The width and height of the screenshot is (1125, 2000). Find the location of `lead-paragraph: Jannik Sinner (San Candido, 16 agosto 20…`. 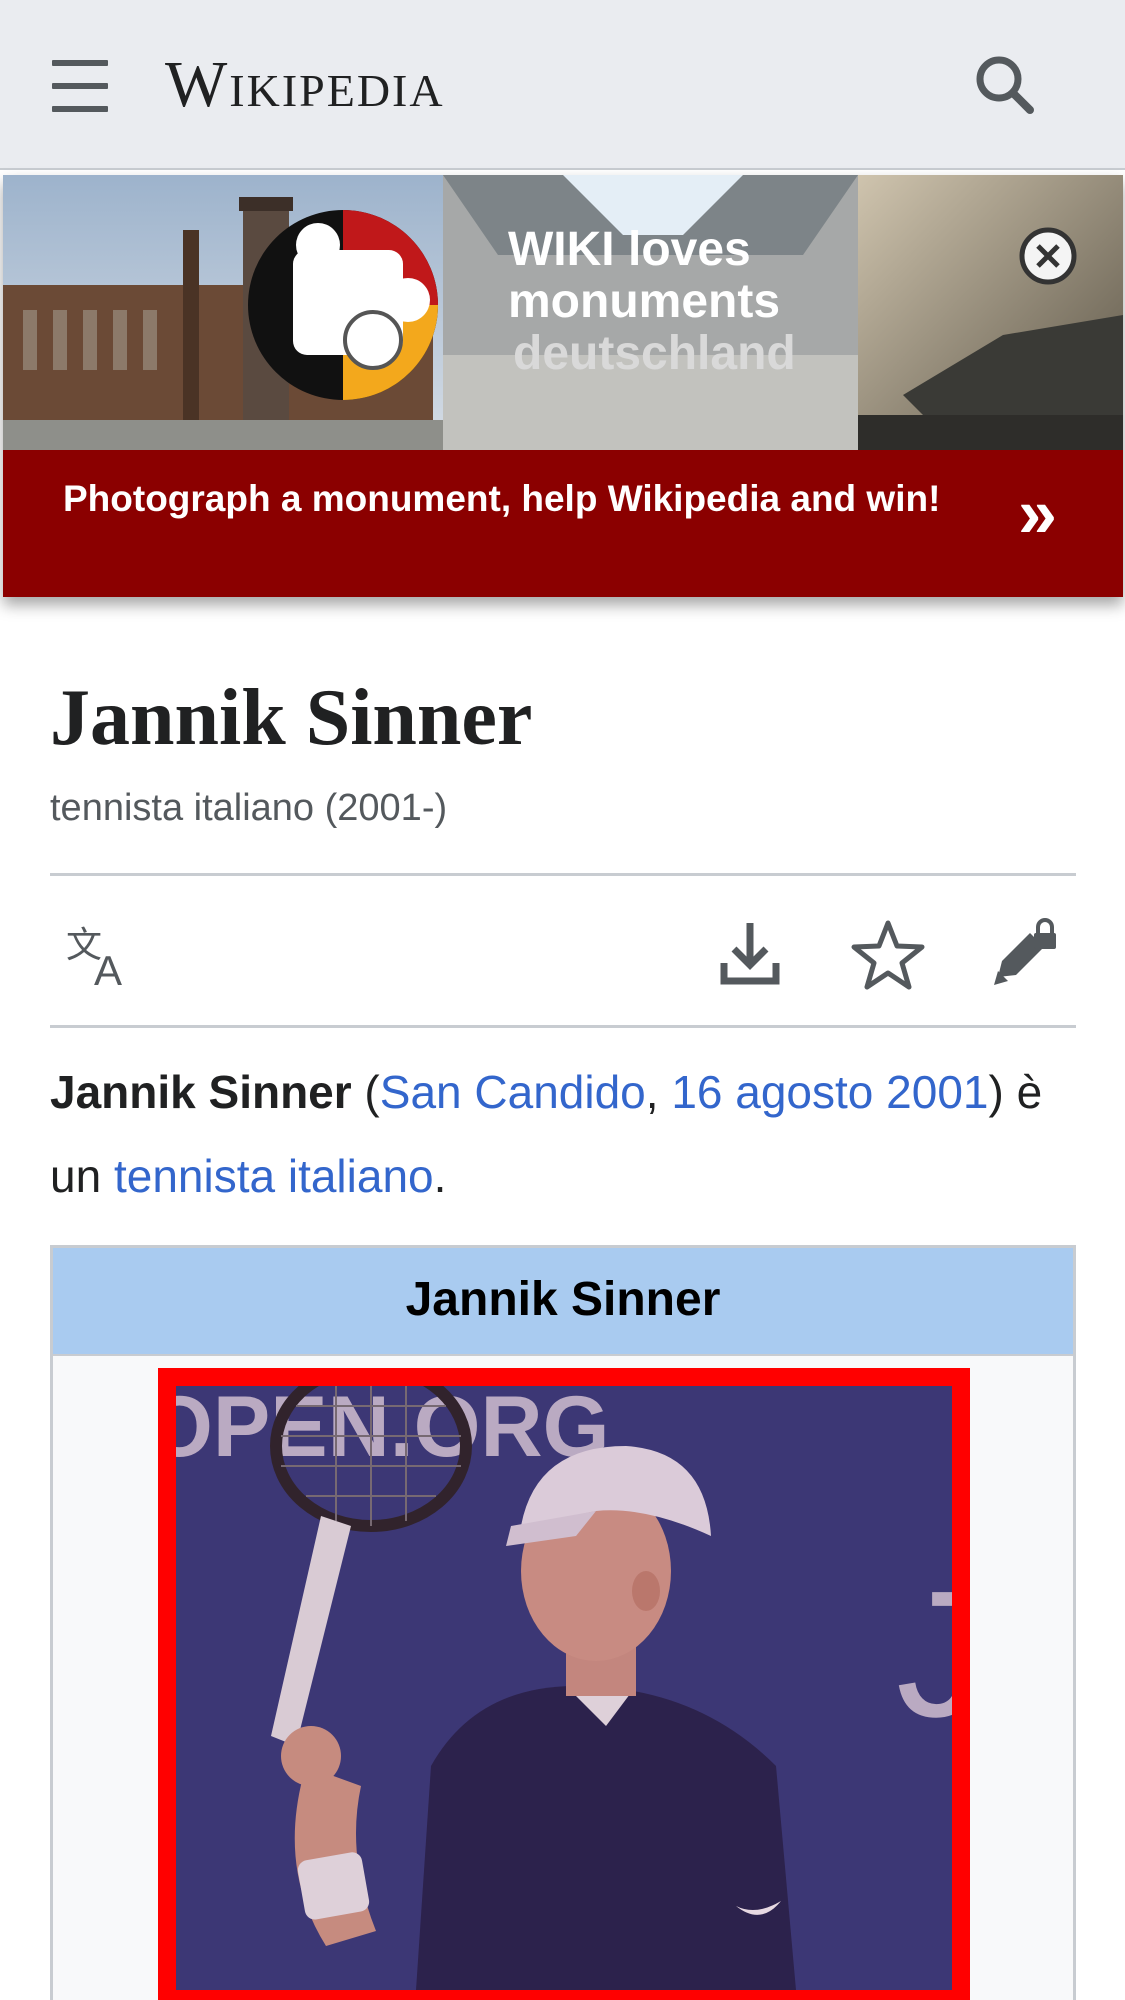

lead-paragraph: Jannik Sinner (San Candido, 16 agosto 20… is located at coordinates (563, 1134).